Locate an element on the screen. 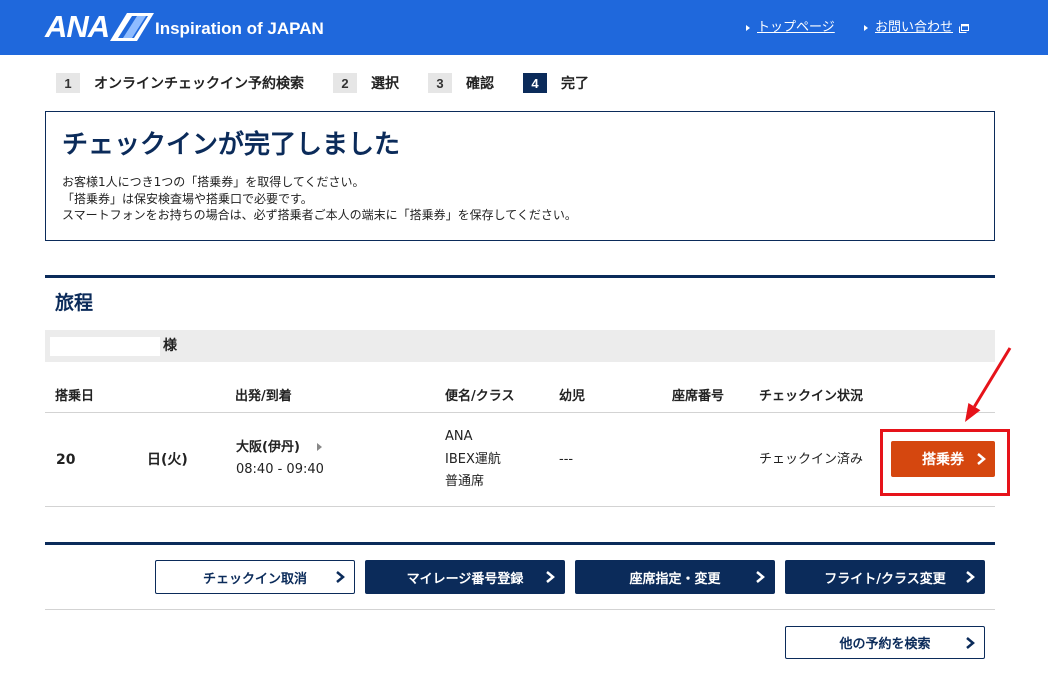  passenger-honorific: 様 is located at coordinates (170, 346).